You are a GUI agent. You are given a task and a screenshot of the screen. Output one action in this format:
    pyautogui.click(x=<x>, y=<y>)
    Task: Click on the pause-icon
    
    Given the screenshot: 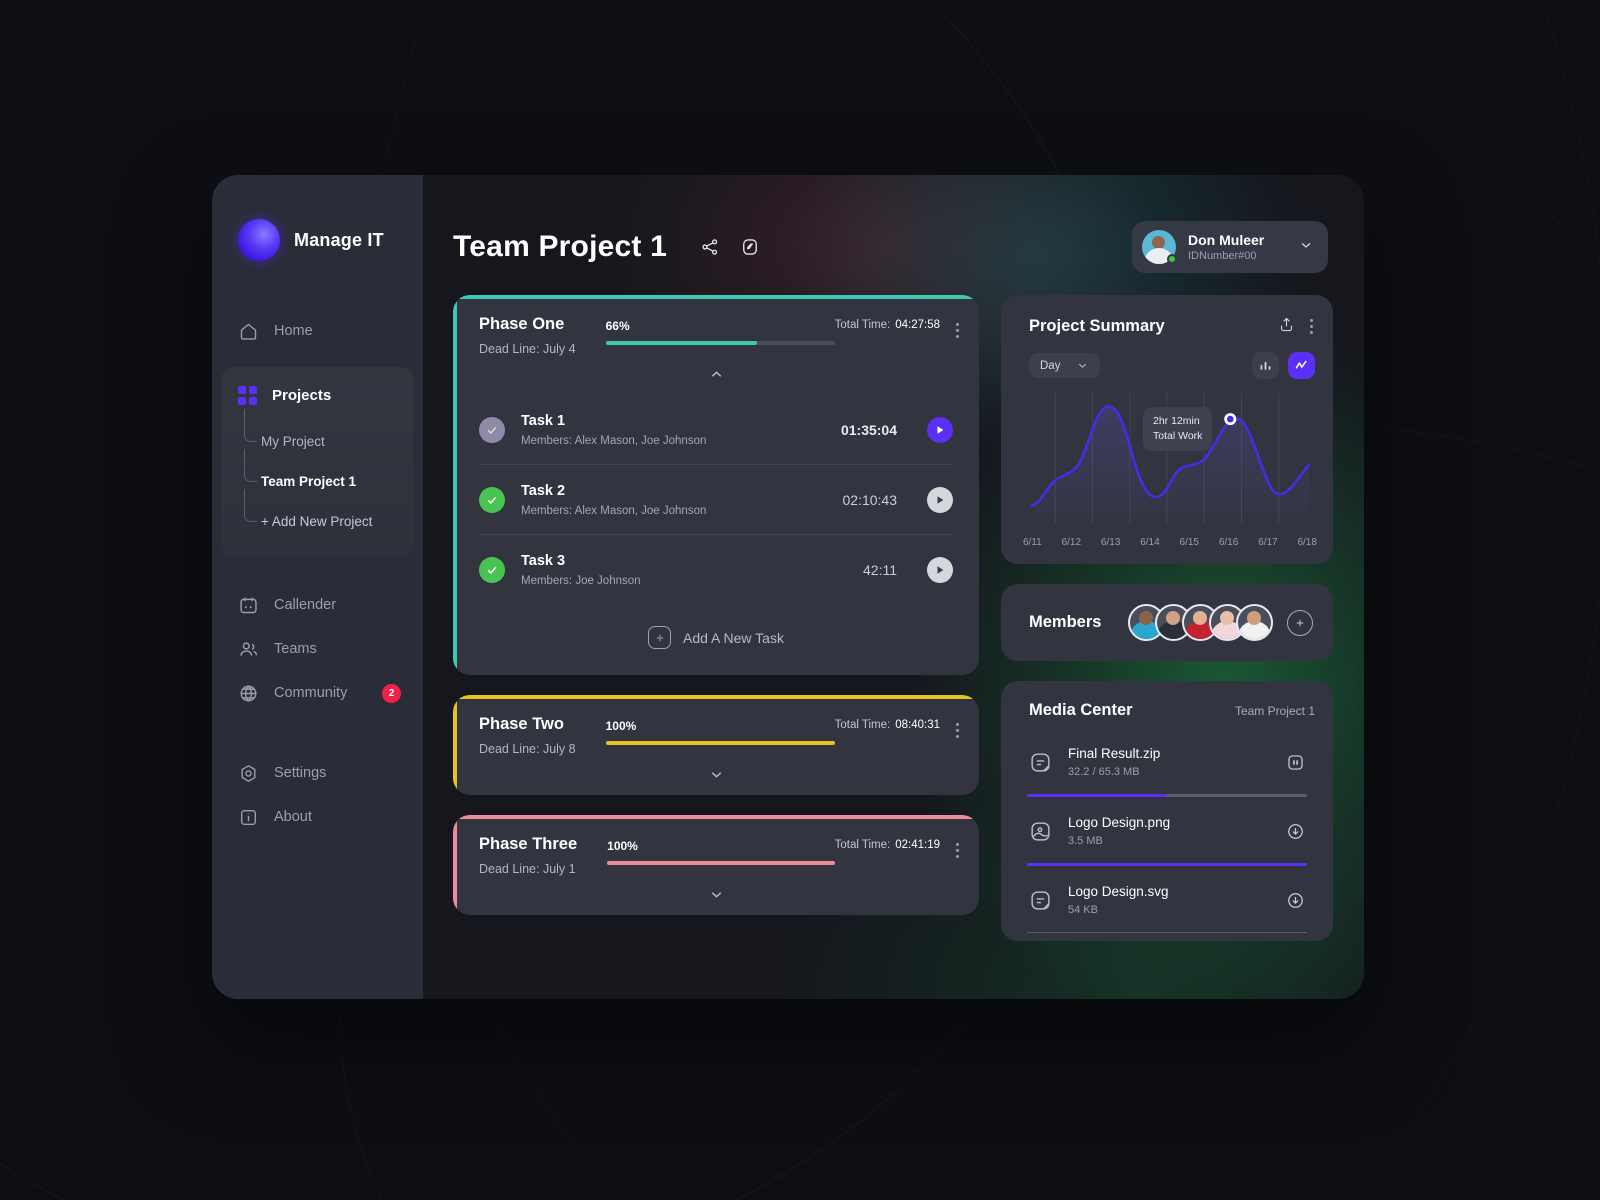 What is the action you would take?
    pyautogui.click(x=1295, y=762)
    